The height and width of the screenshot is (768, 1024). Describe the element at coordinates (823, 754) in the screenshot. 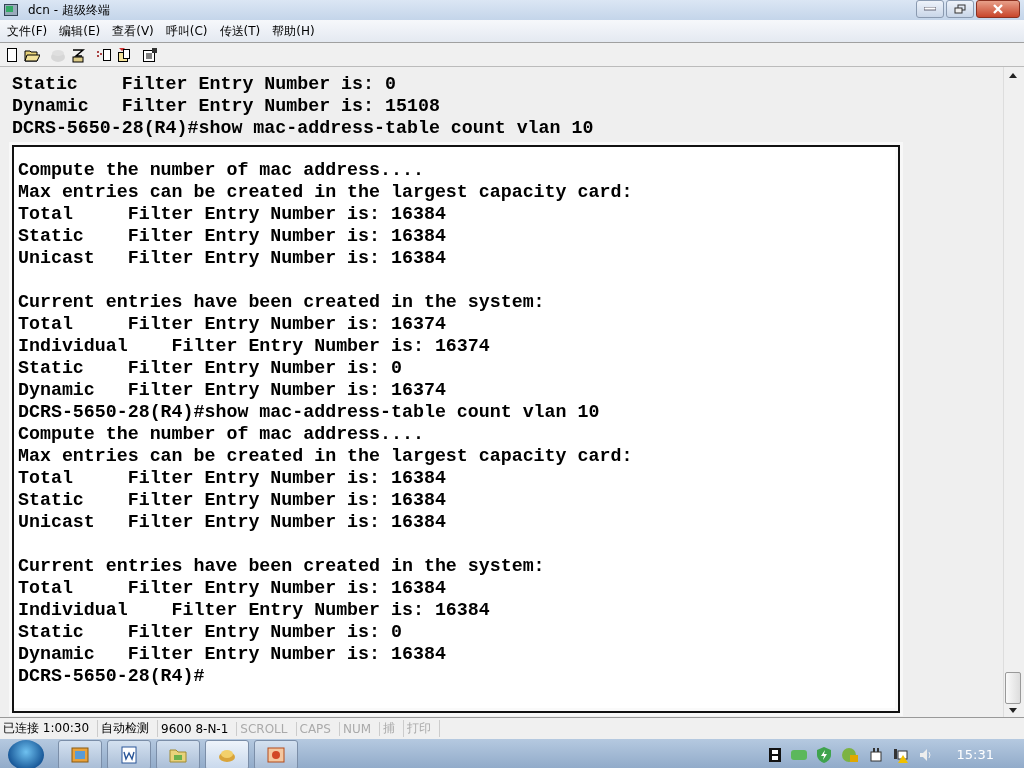

I see `shield-icon` at that location.